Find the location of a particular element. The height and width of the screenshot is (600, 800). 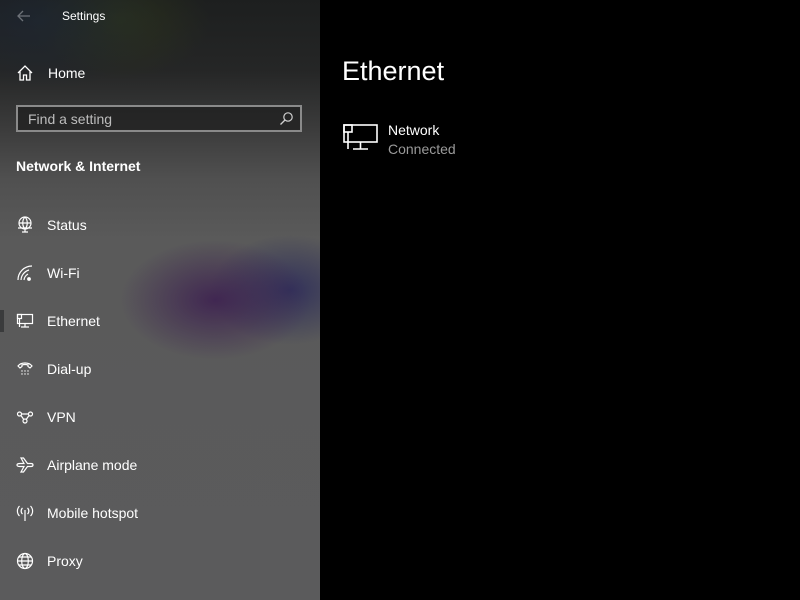

search-box is located at coordinates (159, 118).